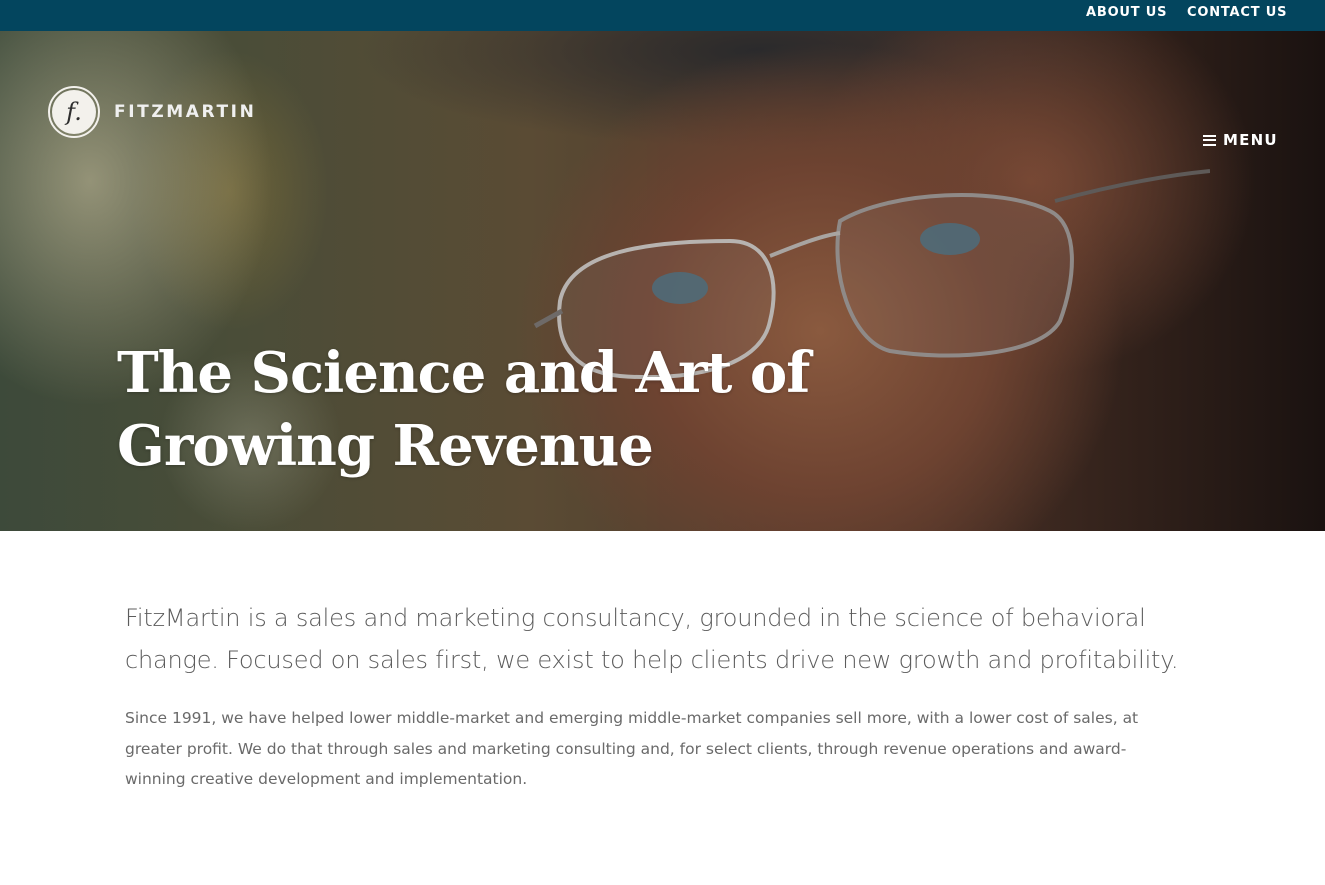 The height and width of the screenshot is (885, 1325). Describe the element at coordinates (1209, 140) in the screenshot. I see `hamburger-icon` at that location.